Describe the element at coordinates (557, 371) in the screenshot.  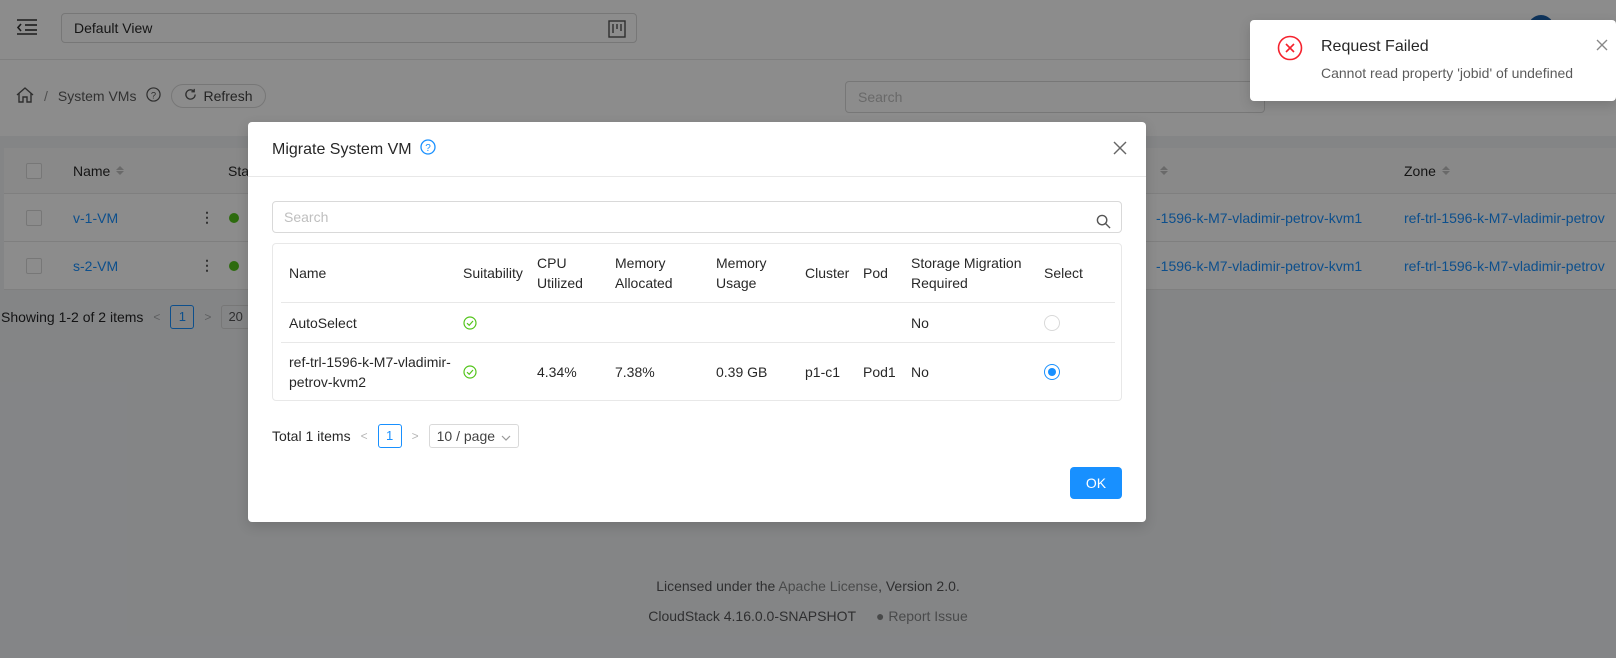
I see `cpu-utilized-value: 4.34%` at that location.